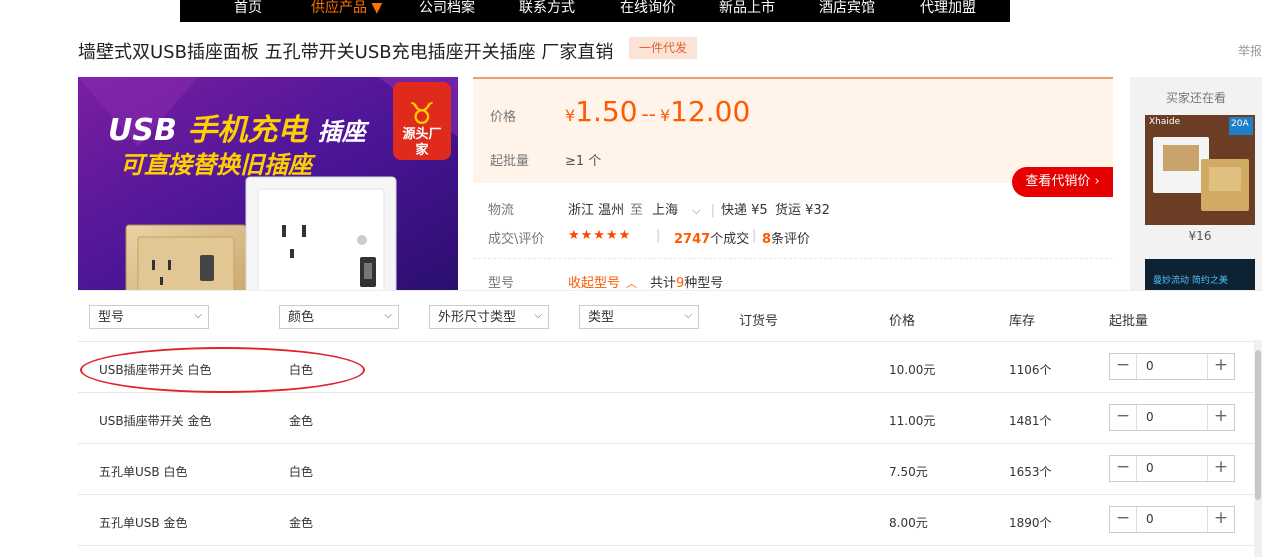 This screenshot has height=558, width=1262. What do you see at coordinates (583, 161) in the screenshot?
I see `moq-value: ≥1 个` at bounding box center [583, 161].